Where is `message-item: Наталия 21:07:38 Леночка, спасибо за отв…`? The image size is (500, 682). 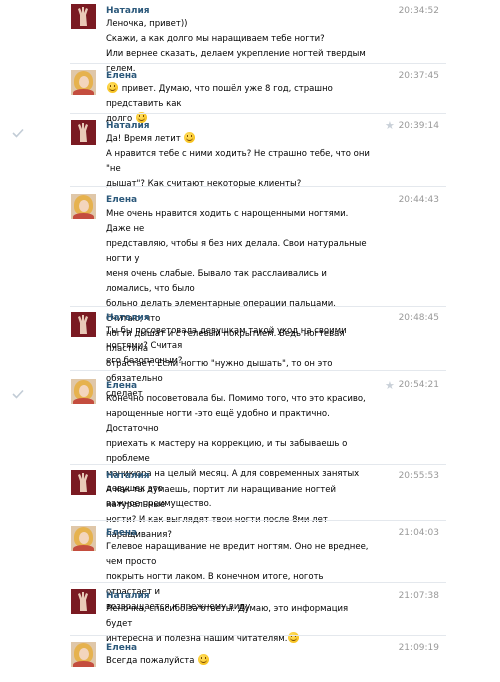 message-item: Наталия 21:07:38 Леночка, спасибо за отв… is located at coordinates (250, 613).